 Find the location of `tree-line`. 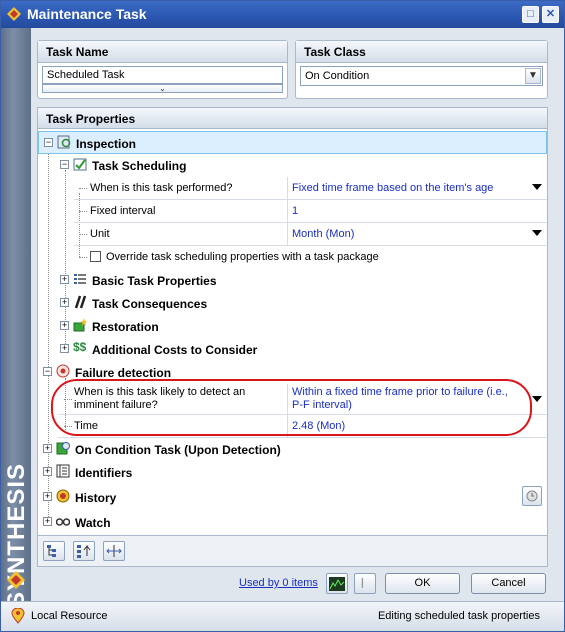

tree-line is located at coordinates (83, 257).